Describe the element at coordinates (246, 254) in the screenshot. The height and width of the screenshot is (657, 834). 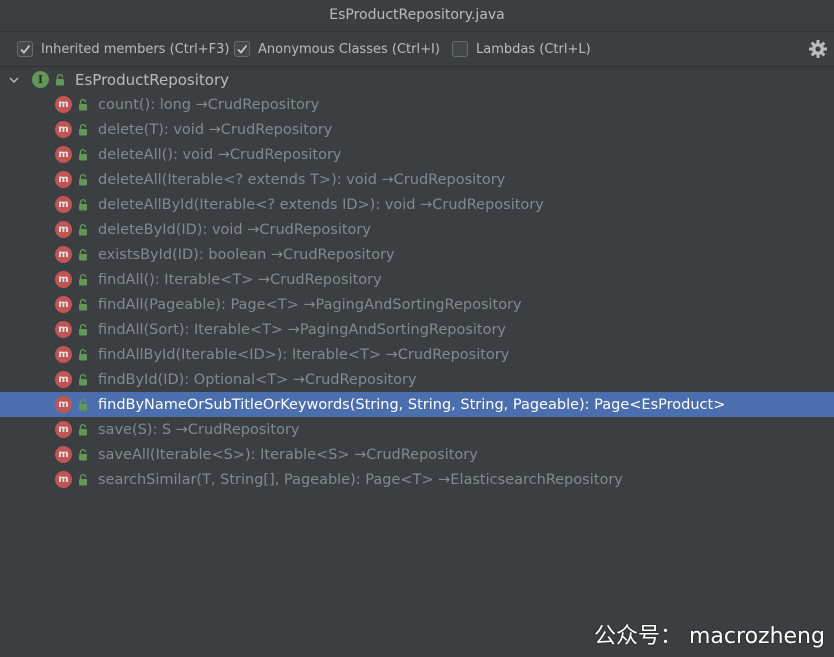
I see `method-label: existsById(ID): boolean →CrudRepository` at that location.